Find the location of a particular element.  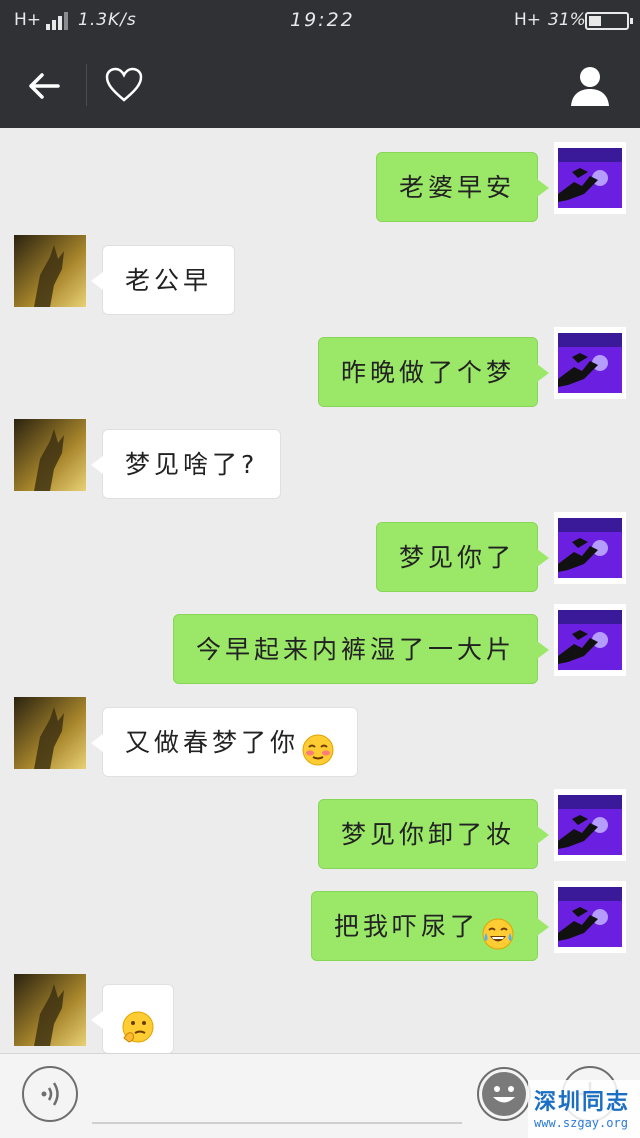

emoji-icon is located at coordinates (504, 1094).